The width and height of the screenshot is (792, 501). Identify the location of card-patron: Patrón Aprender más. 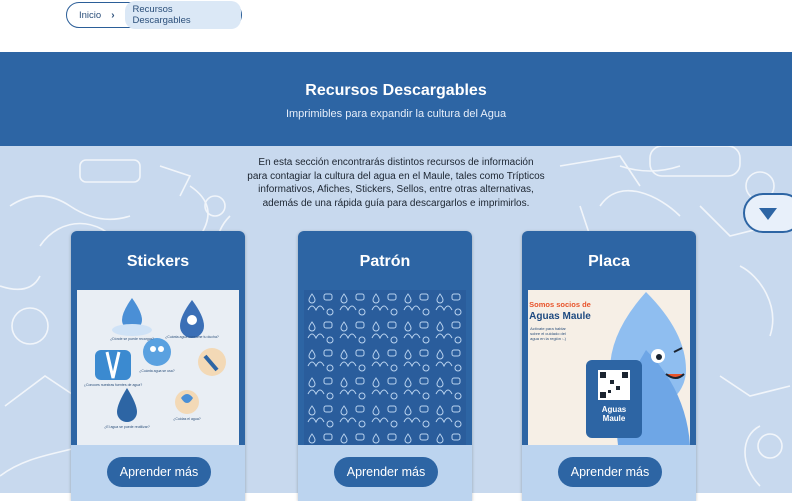
(385, 366).